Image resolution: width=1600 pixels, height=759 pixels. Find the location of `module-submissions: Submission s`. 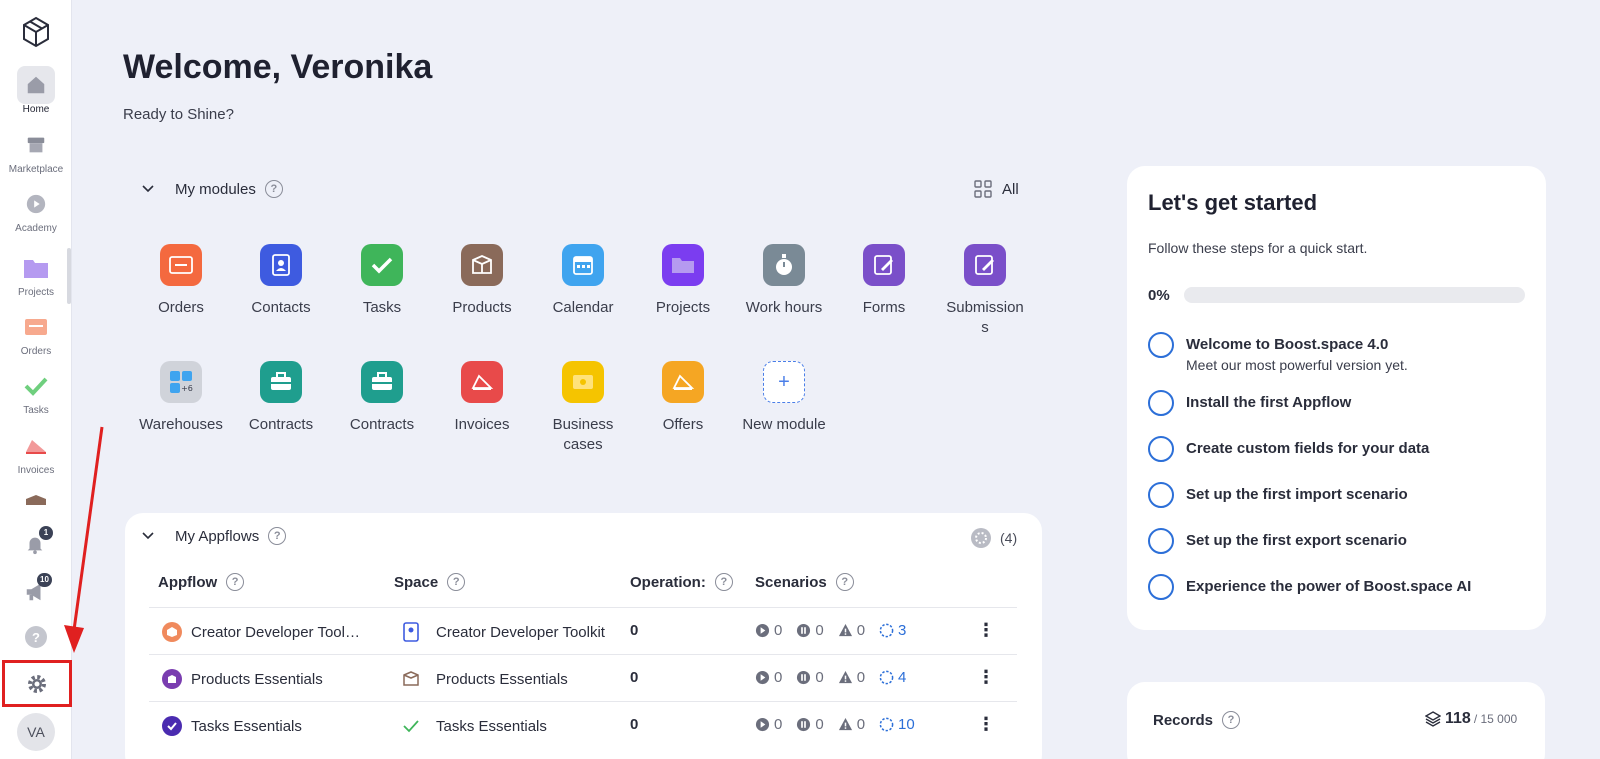

module-submissions: Submission s is located at coordinates (985, 291).